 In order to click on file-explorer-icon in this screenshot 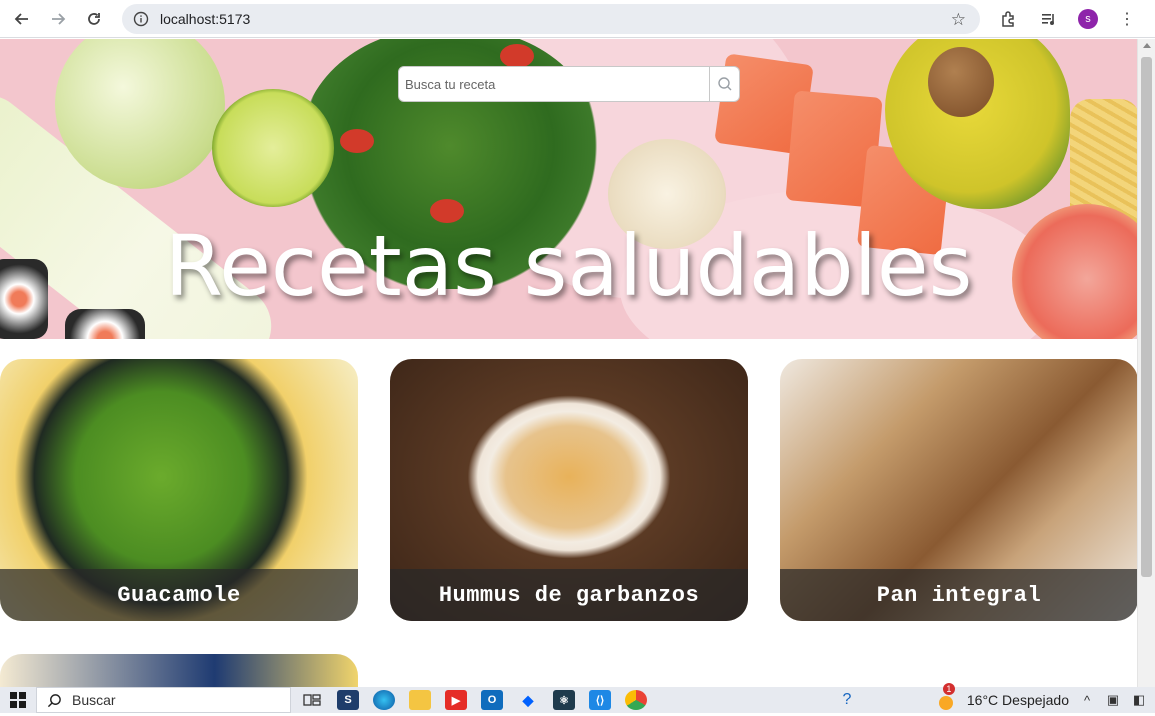, I will do `click(420, 700)`.